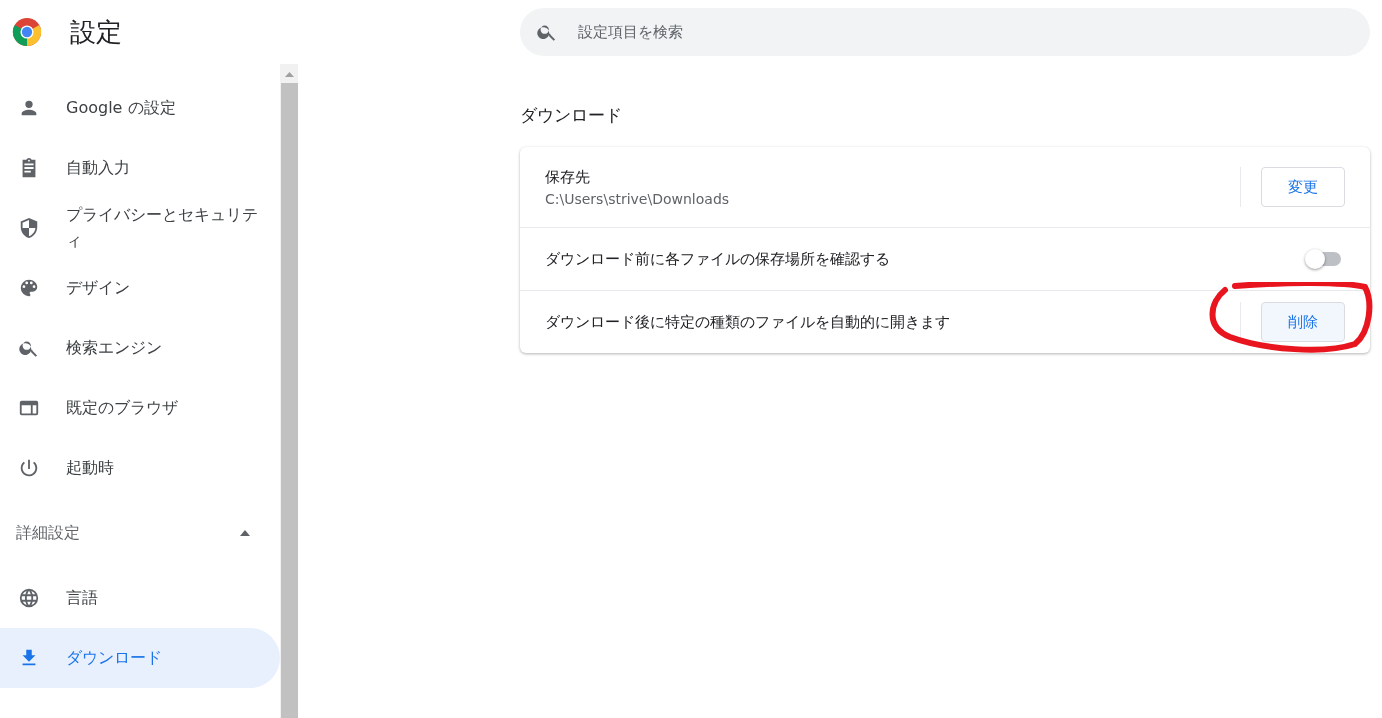 The image size is (1382, 718). Describe the element at coordinates (29, 228) in the screenshot. I see `shield-icon` at that location.